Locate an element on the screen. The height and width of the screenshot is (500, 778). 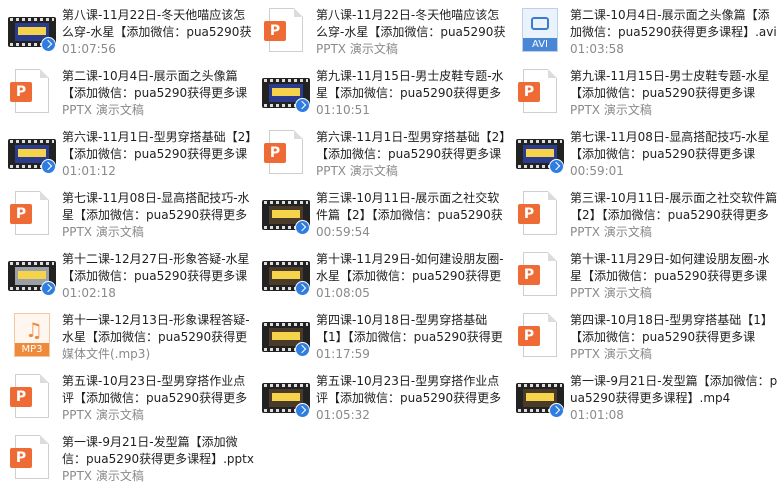
file-meta: 01:07:56 is located at coordinates (89, 49).